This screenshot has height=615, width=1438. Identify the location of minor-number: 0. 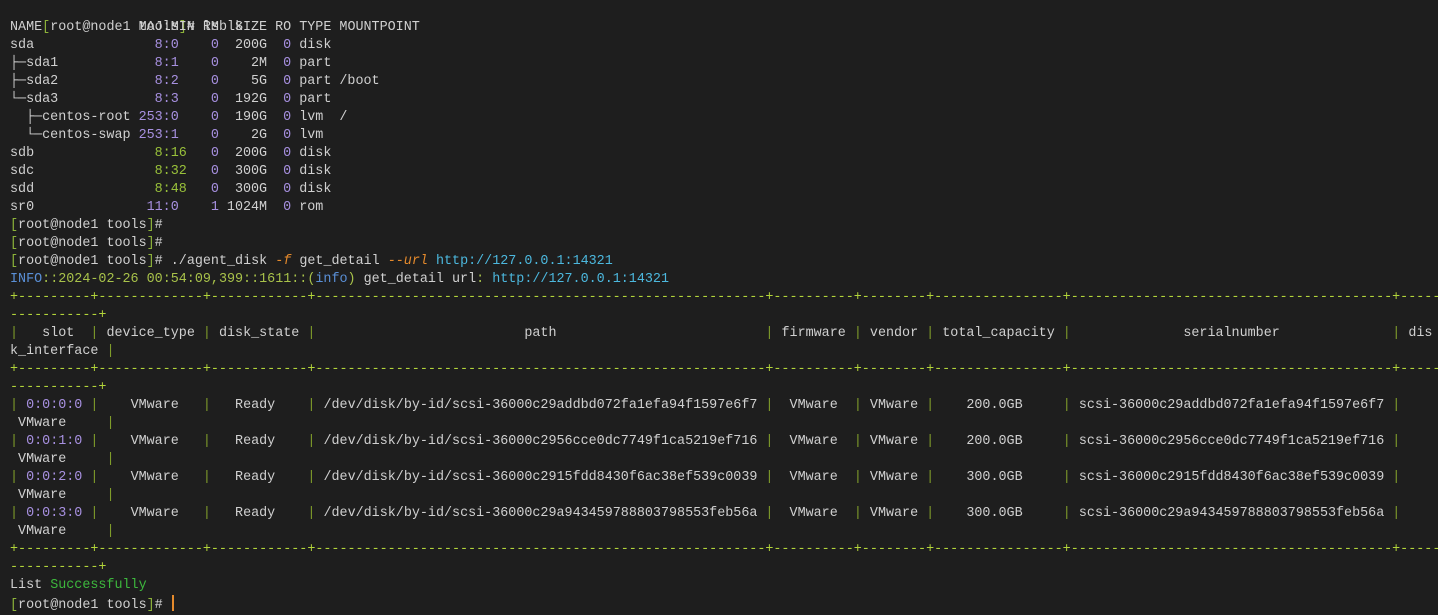
(174, 207).